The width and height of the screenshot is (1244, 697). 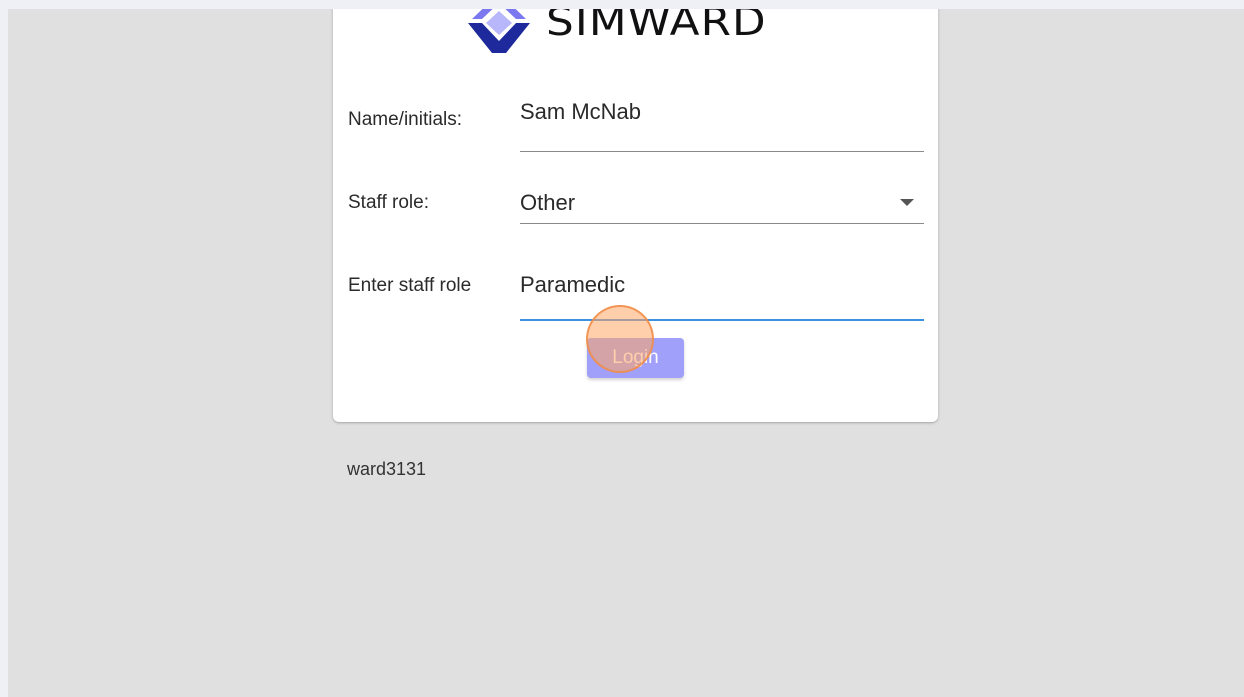 I want to click on staff-role-value: Other, so click(x=548, y=202).